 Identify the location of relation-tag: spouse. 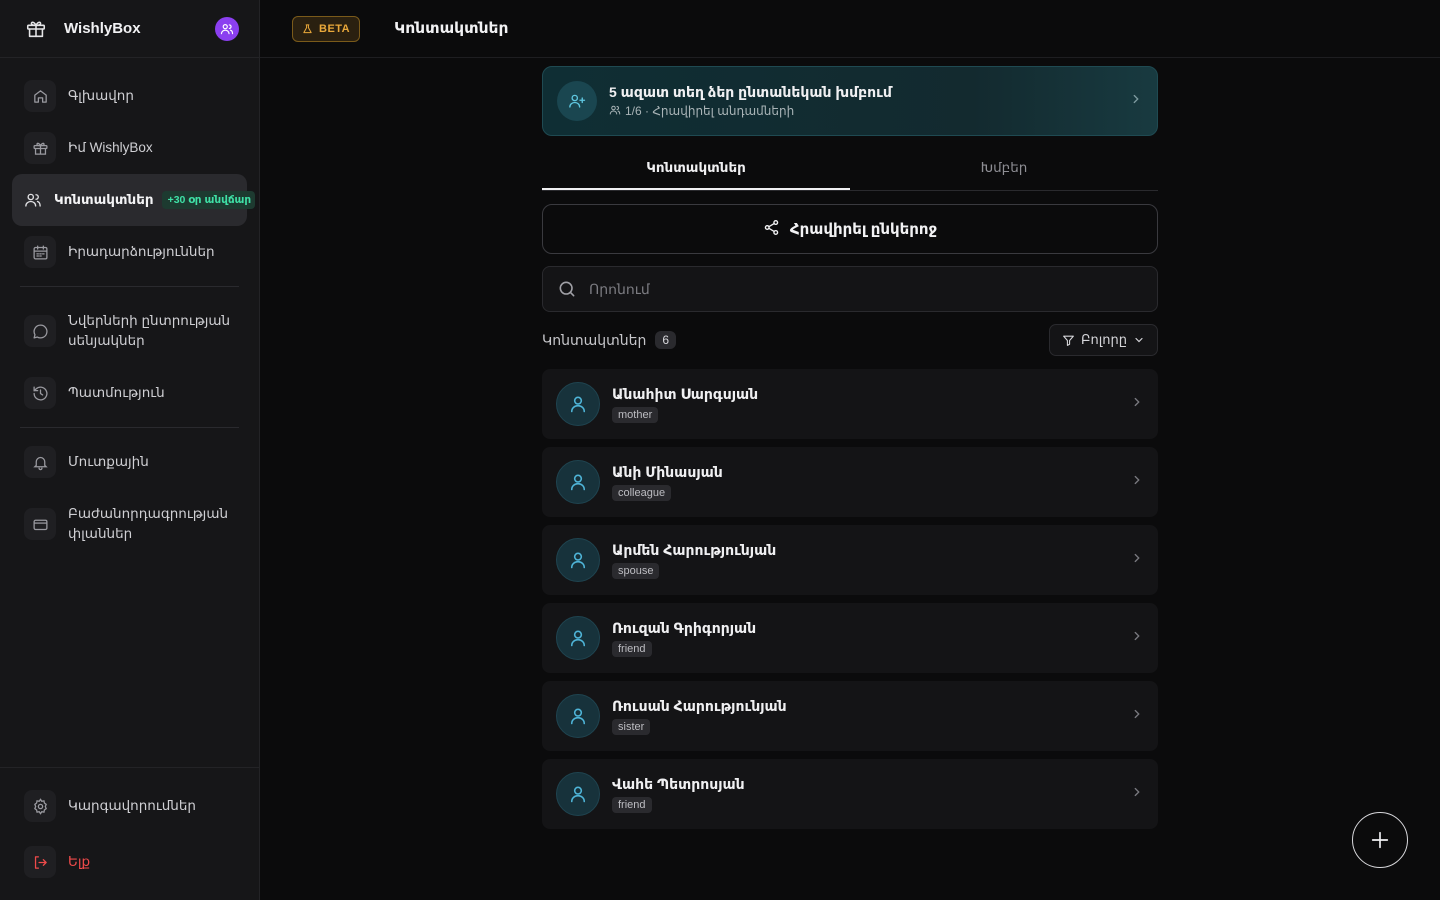
(636, 570).